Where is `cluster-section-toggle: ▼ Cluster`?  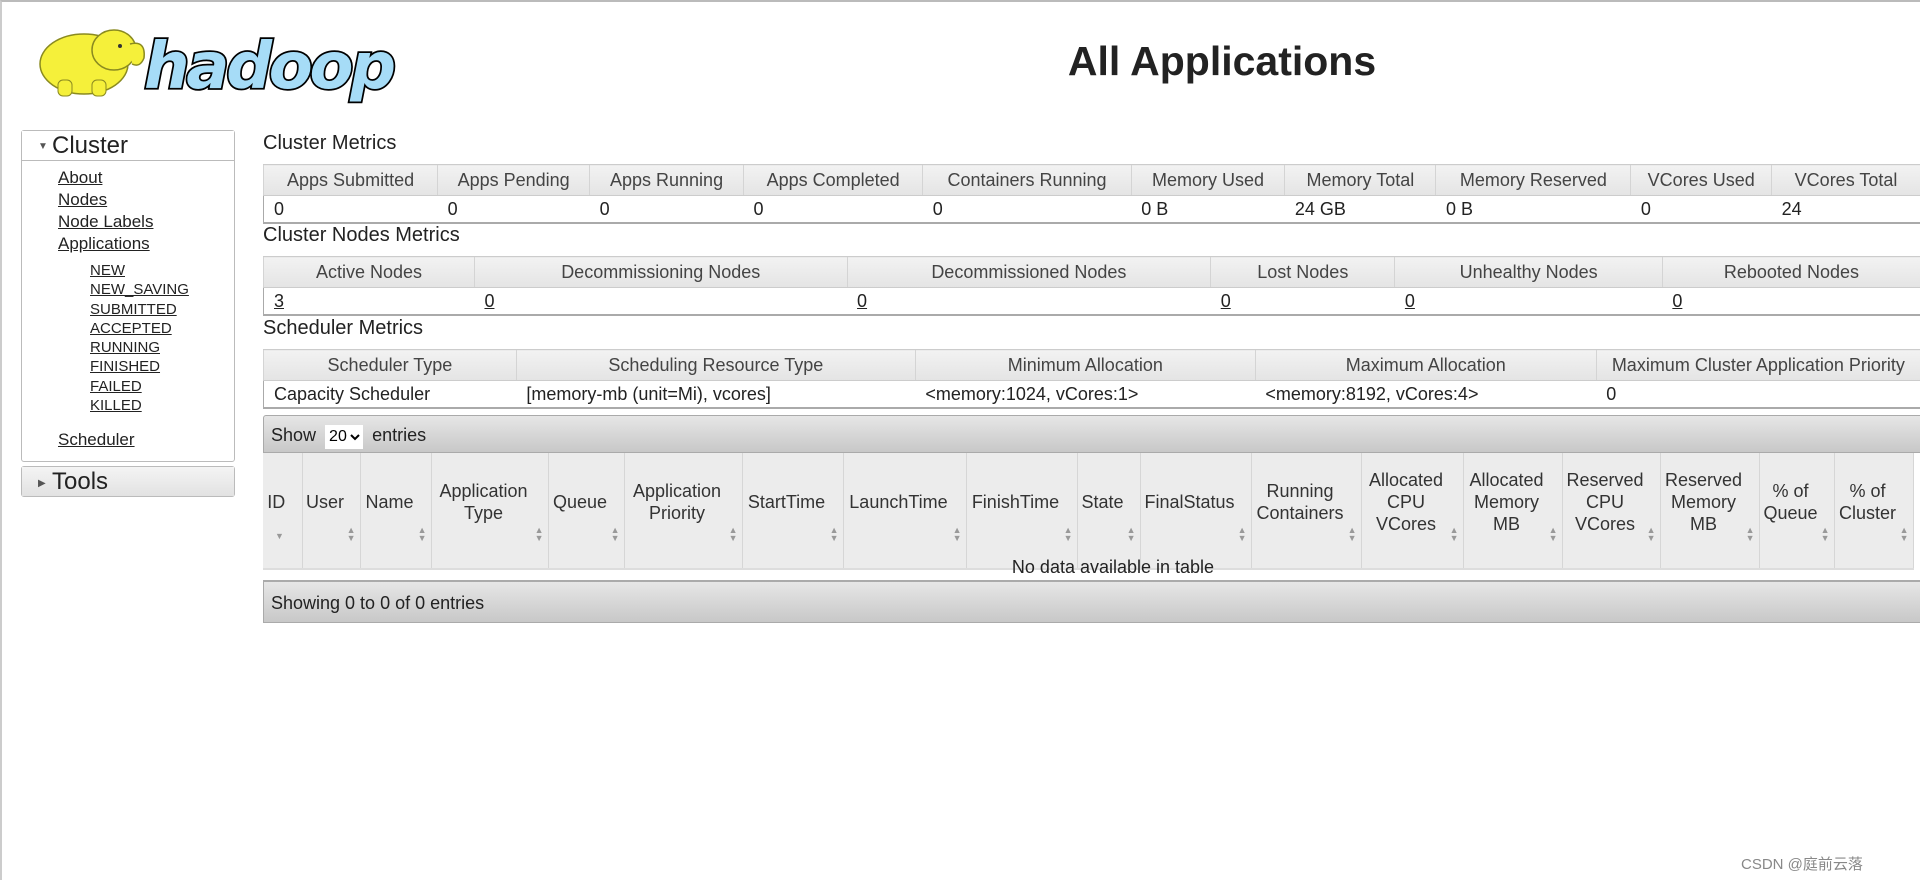 cluster-section-toggle: ▼ Cluster is located at coordinates (128, 145).